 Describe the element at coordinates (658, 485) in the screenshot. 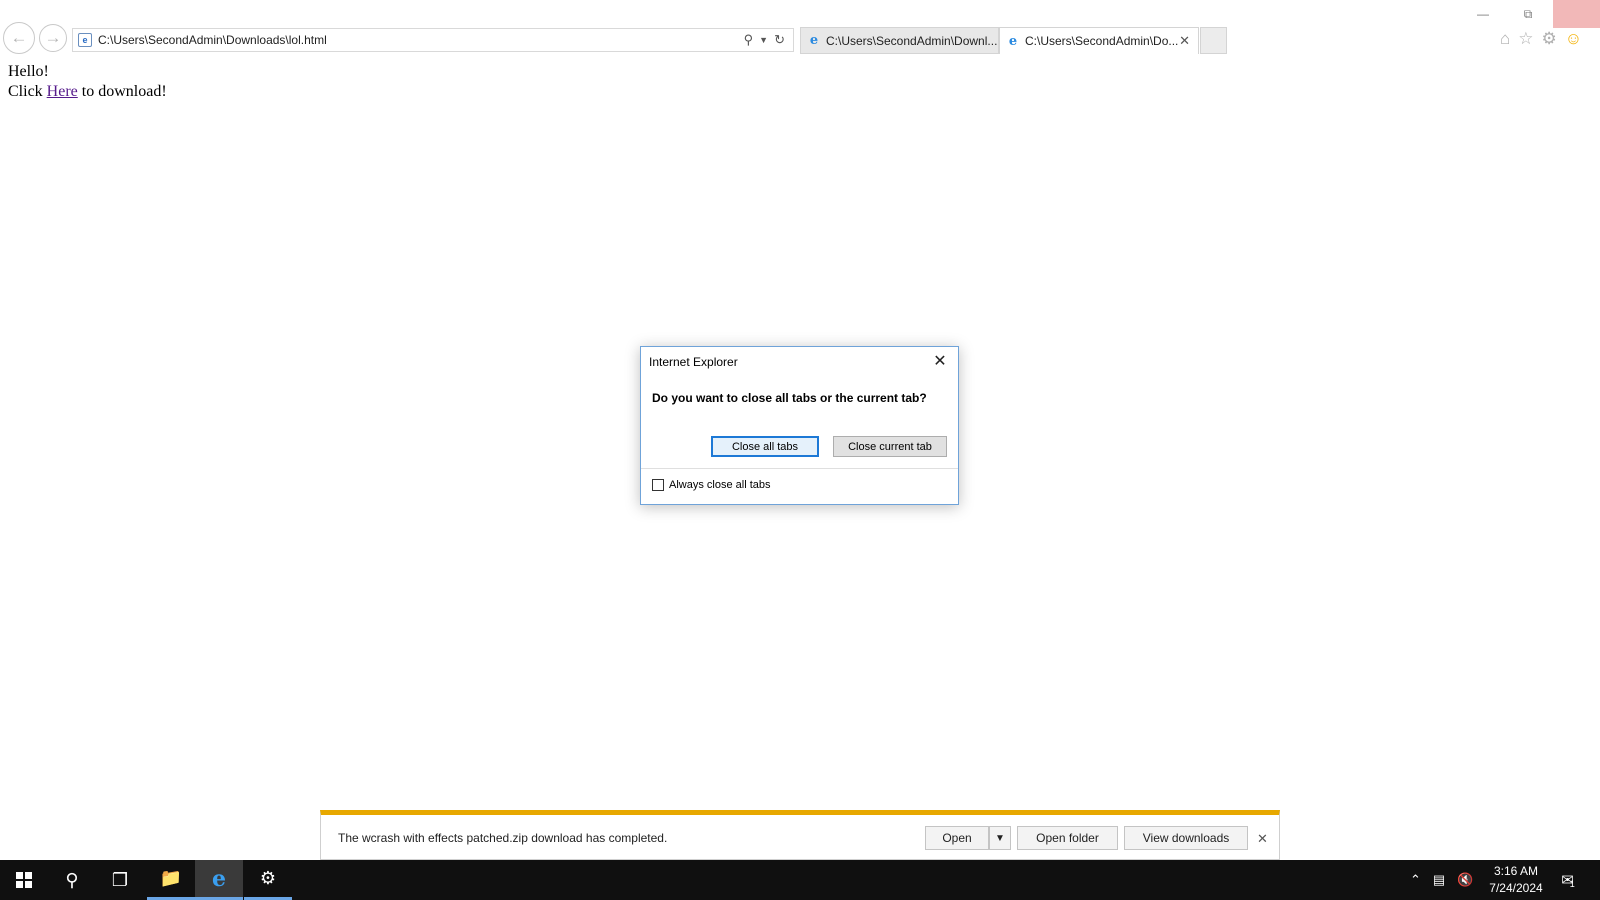

I see `always-close-checkbox` at that location.